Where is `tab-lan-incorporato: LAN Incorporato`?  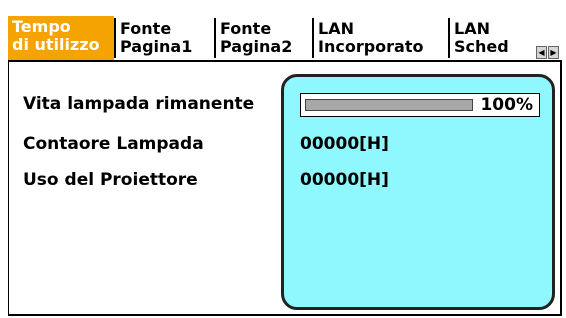
tab-lan-incorporato: LAN Incorporato is located at coordinates (381, 38).